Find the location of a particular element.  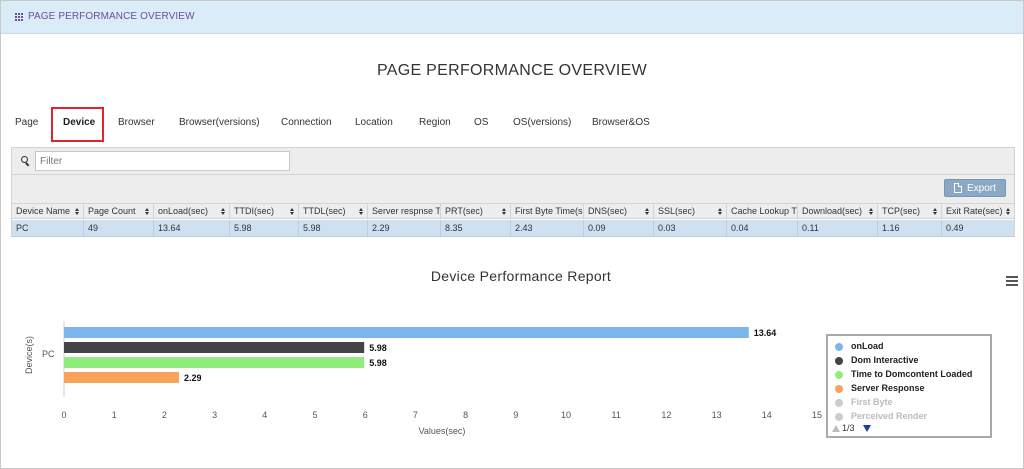

x-tick-label: 7 is located at coordinates (415, 415).